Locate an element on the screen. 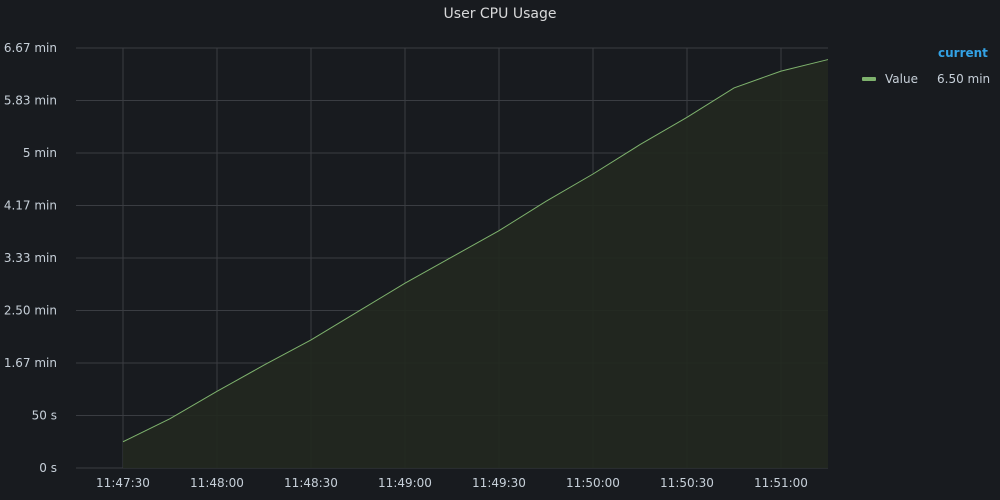  legend-header-current: current is located at coordinates (963, 53).